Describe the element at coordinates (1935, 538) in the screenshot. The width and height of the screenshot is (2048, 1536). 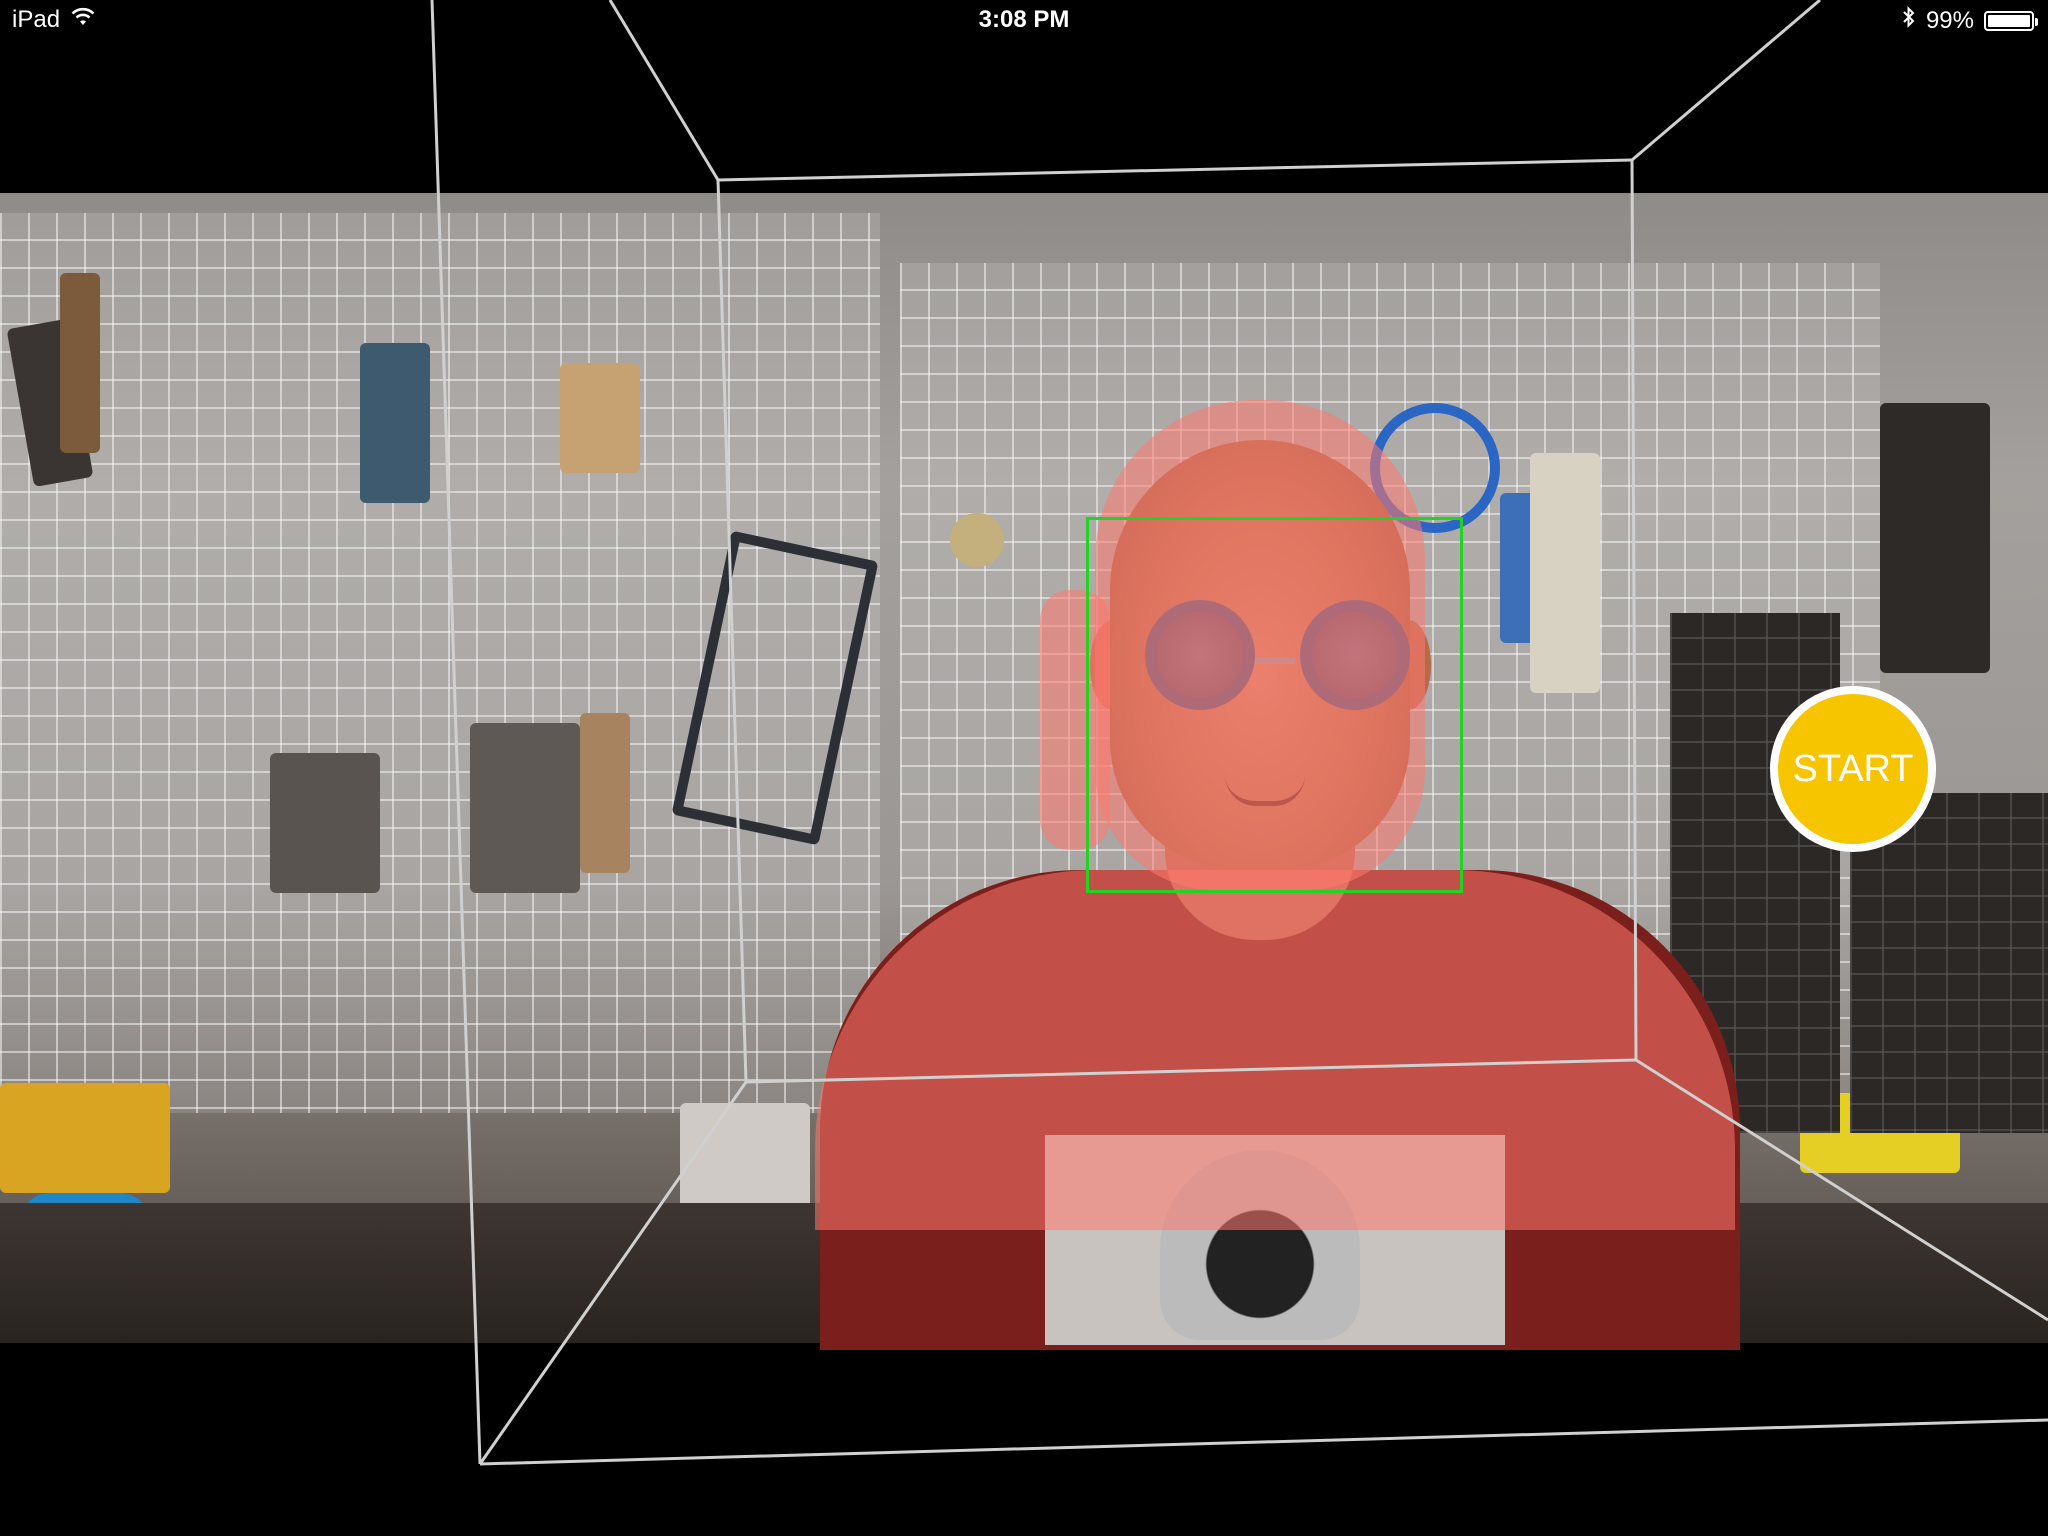
I see `tool-cables` at that location.